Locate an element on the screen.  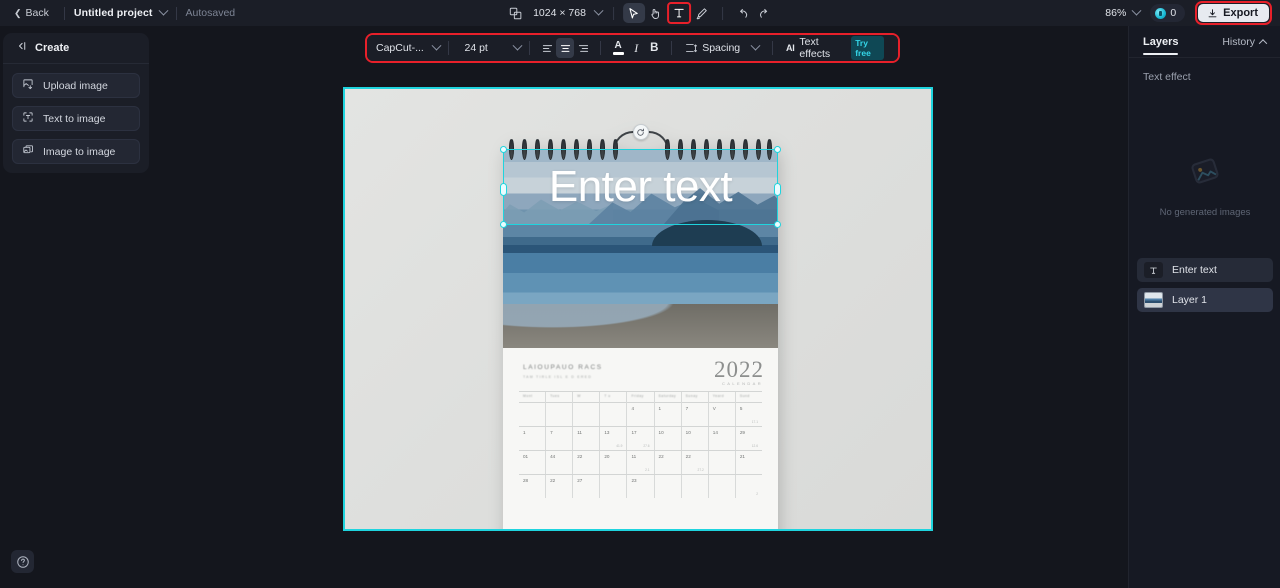
calendar-day-cell: 14 is located at coordinates (722, 438).